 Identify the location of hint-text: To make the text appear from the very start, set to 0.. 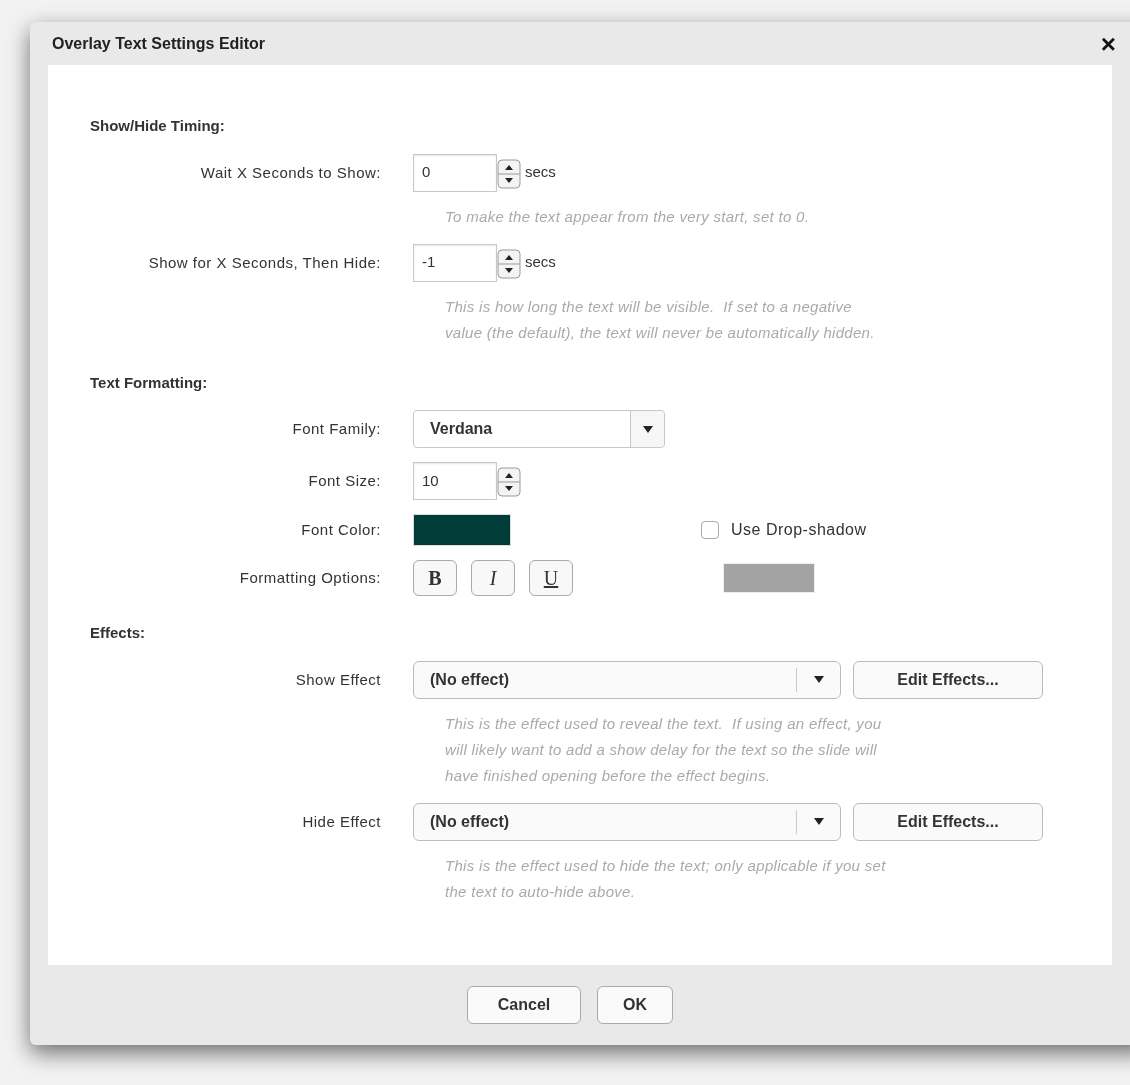
(628, 216).